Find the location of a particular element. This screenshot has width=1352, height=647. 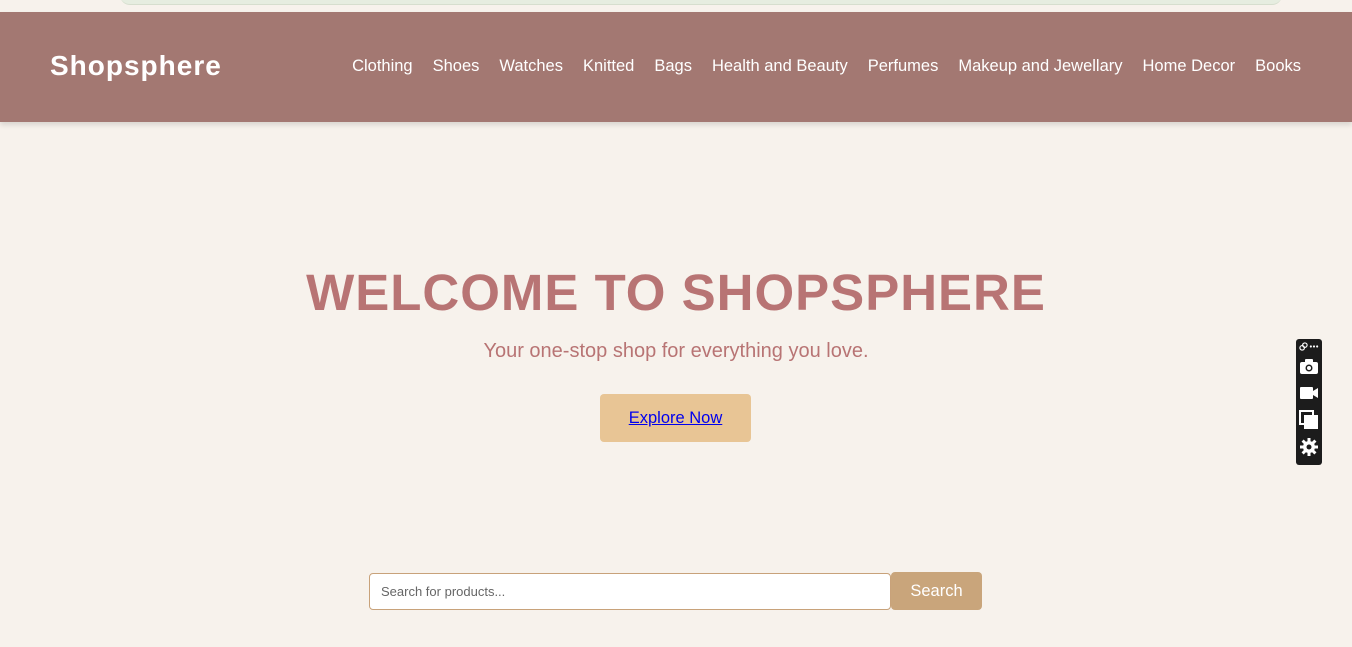

explore-now-link: Explore Now is located at coordinates (676, 418).